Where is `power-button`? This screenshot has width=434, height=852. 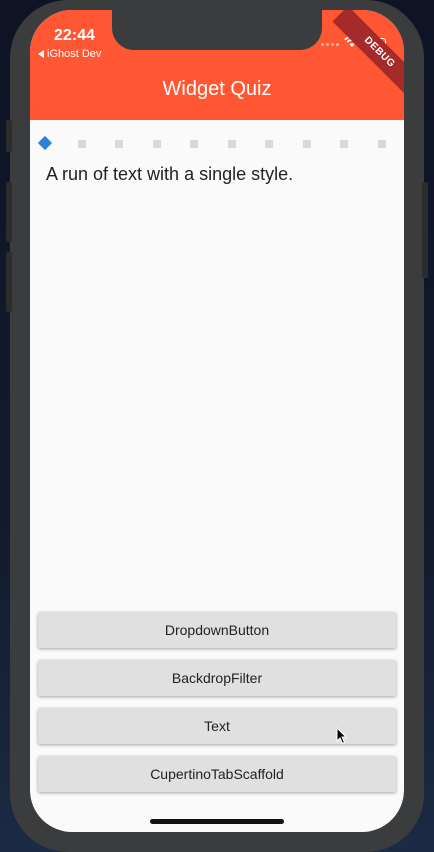
power-button is located at coordinates (425, 230).